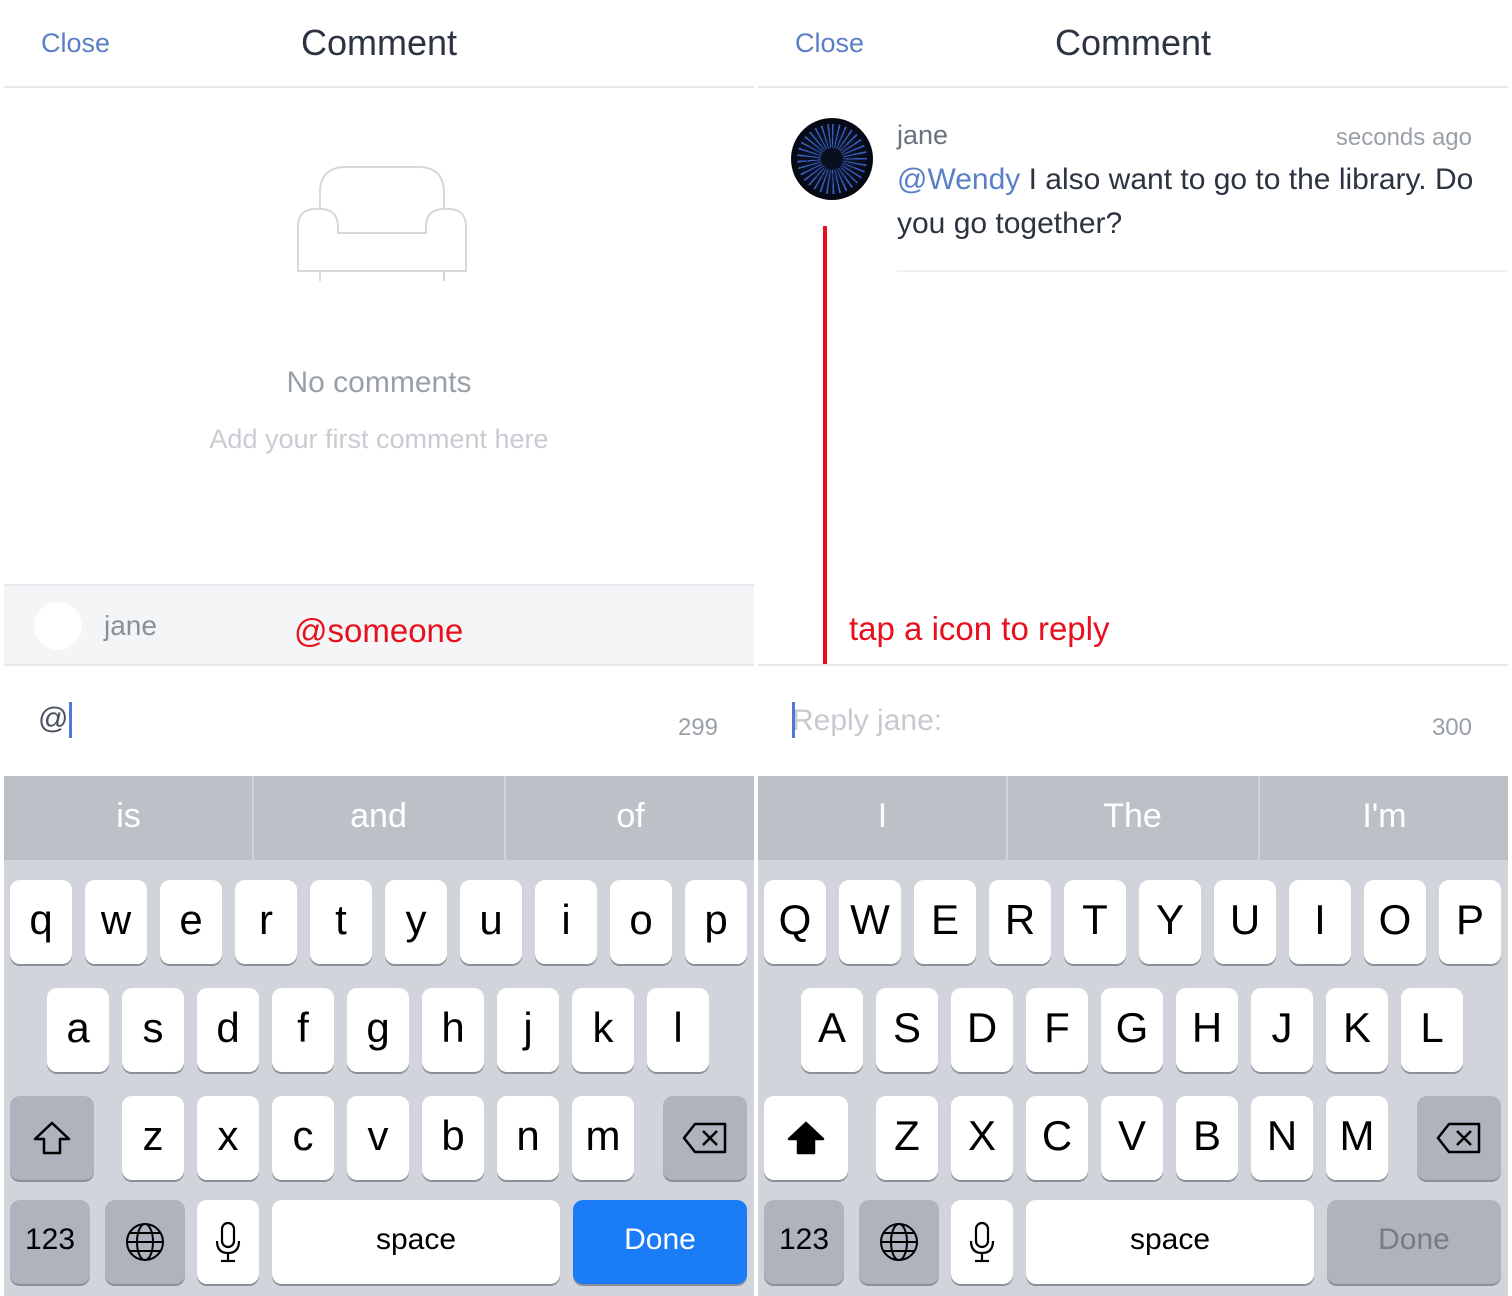 The width and height of the screenshot is (1512, 1296). Describe the element at coordinates (1282, 1138) in the screenshot. I see `key: N` at that location.